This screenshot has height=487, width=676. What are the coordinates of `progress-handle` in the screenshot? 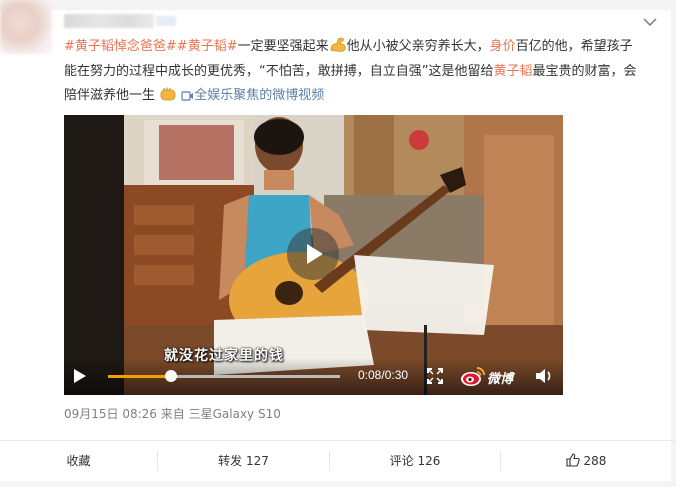 It's located at (170, 376).